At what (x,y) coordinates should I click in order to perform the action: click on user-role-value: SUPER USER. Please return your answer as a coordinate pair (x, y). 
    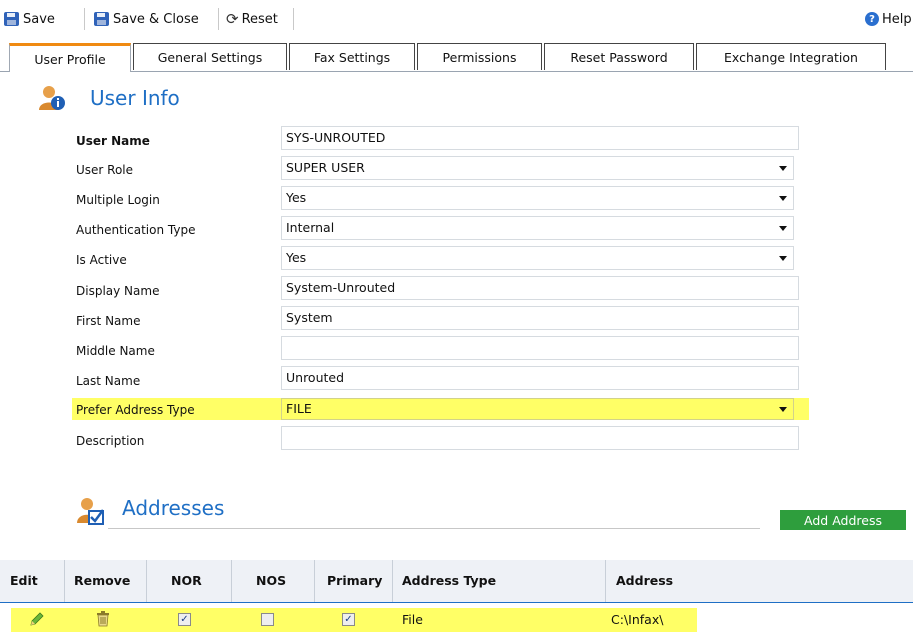
    Looking at the image, I should click on (325, 167).